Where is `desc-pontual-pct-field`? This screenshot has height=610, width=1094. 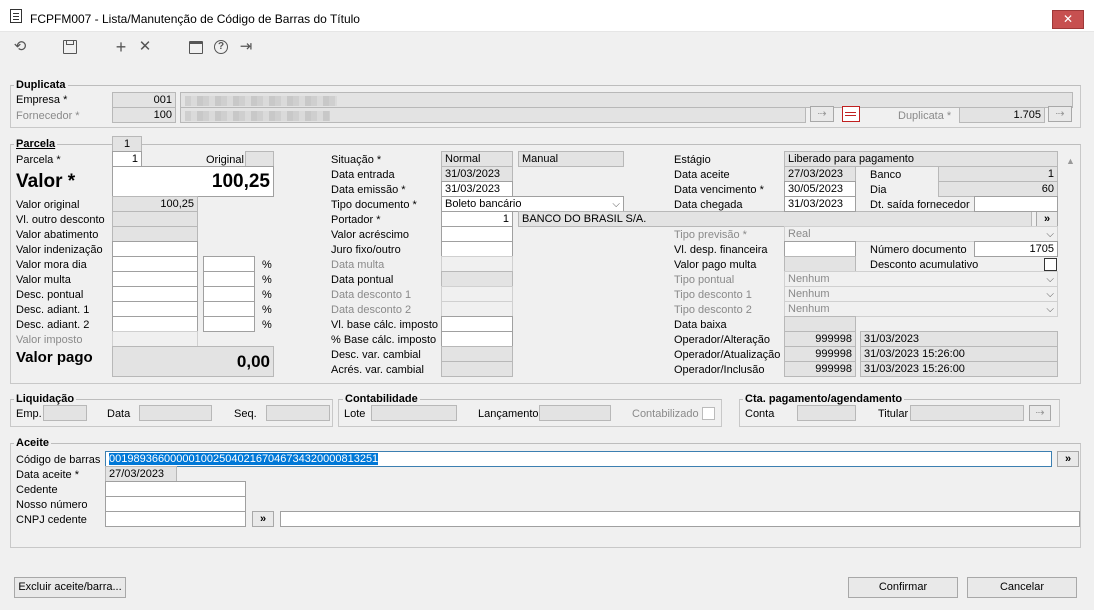
desc-pontual-pct-field is located at coordinates (229, 294).